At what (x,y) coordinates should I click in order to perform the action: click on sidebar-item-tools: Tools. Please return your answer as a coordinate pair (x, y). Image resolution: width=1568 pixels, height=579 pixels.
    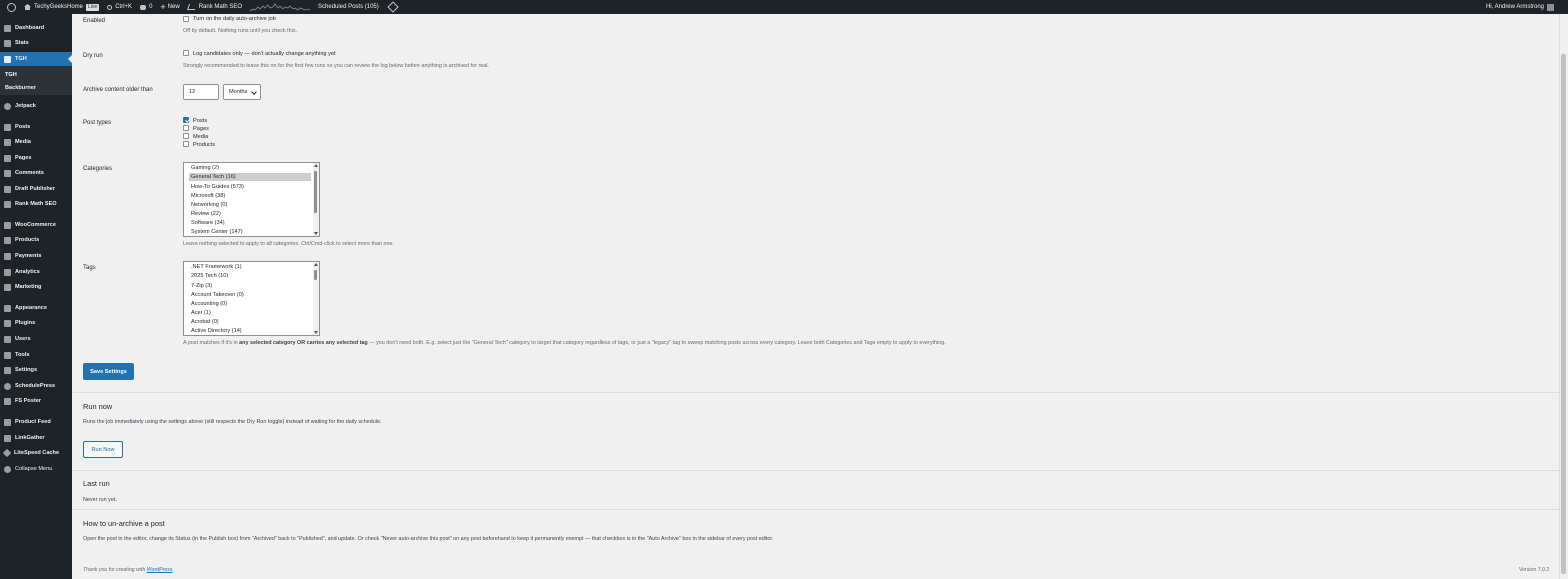
    Looking at the image, I should click on (36, 355).